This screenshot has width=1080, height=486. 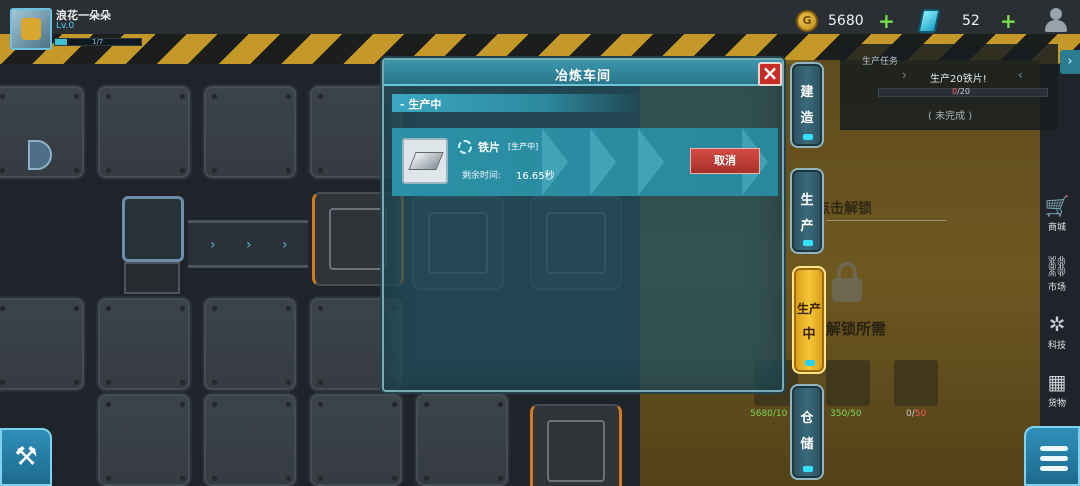 What do you see at coordinates (425, 161) in the screenshot?
I see `iron-plate-icon` at bounding box center [425, 161].